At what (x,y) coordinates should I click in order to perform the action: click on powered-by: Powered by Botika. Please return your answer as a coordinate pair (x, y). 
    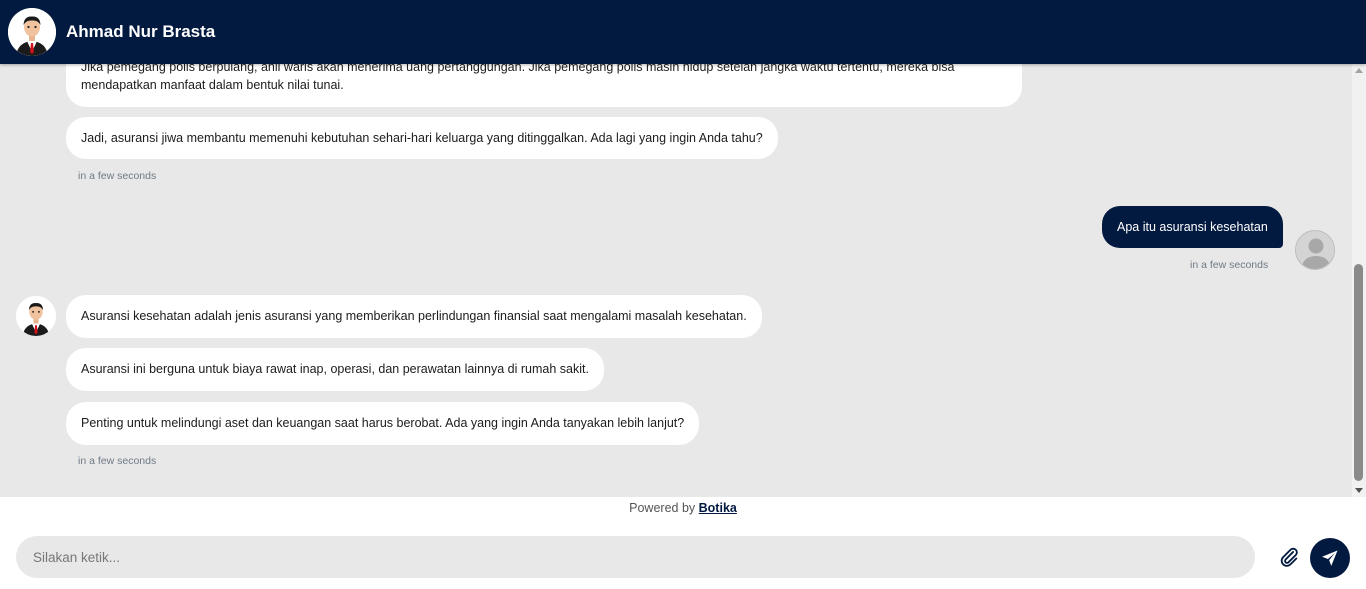
    Looking at the image, I should click on (683, 508).